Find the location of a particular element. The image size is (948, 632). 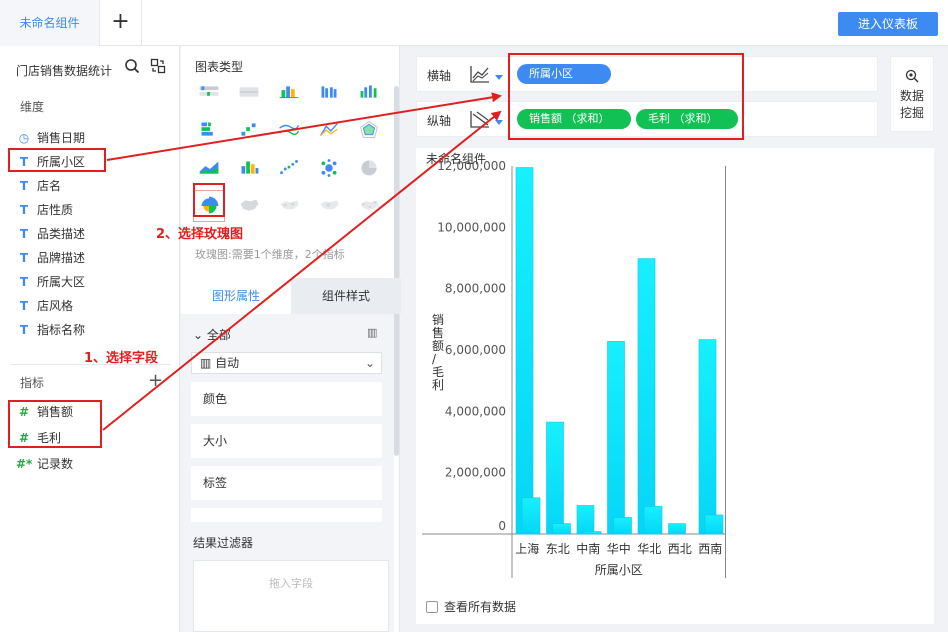

x-tick-label: 西南 is located at coordinates (710, 548).